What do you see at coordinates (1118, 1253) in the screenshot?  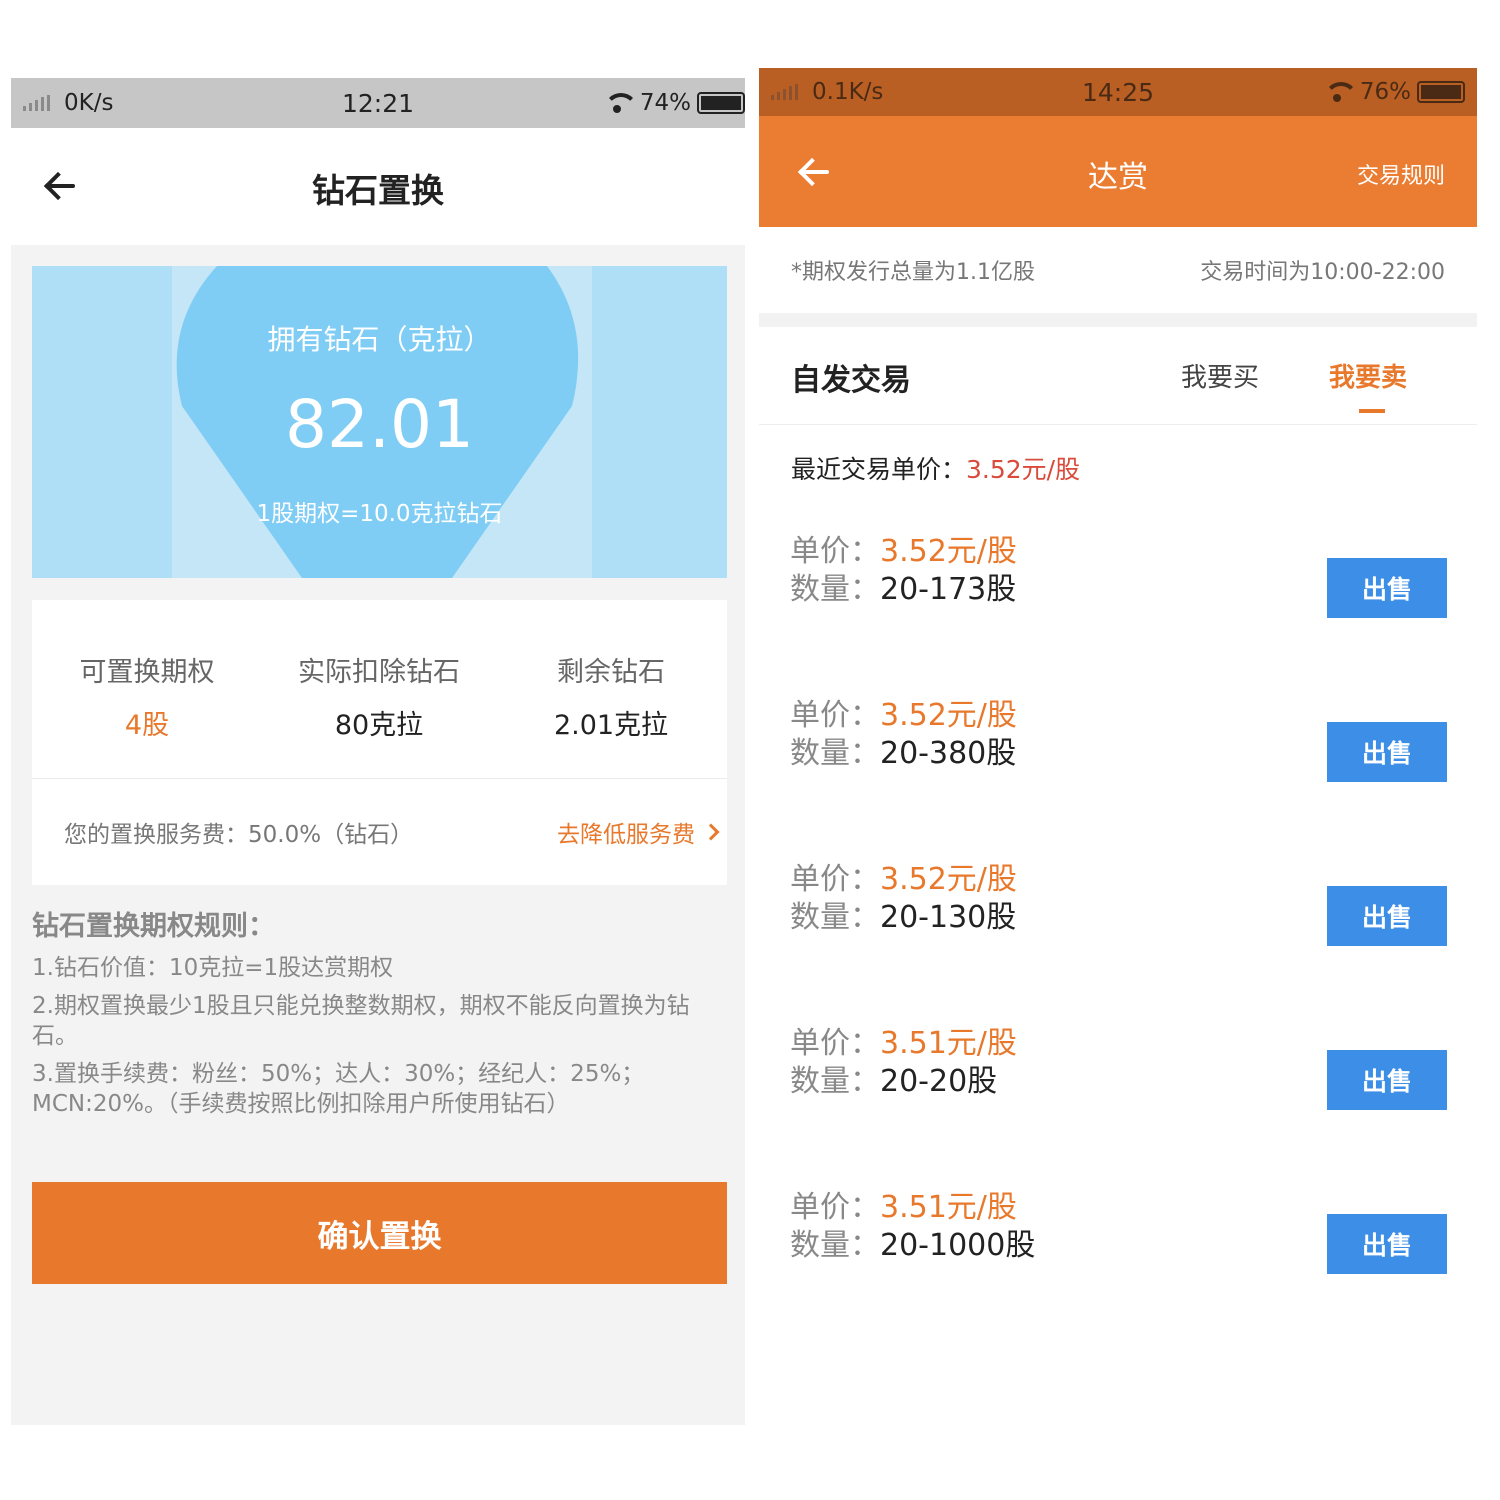 I see `list-item: 单价：3.51元/股 数量：20-1000股 出售` at bounding box center [1118, 1253].